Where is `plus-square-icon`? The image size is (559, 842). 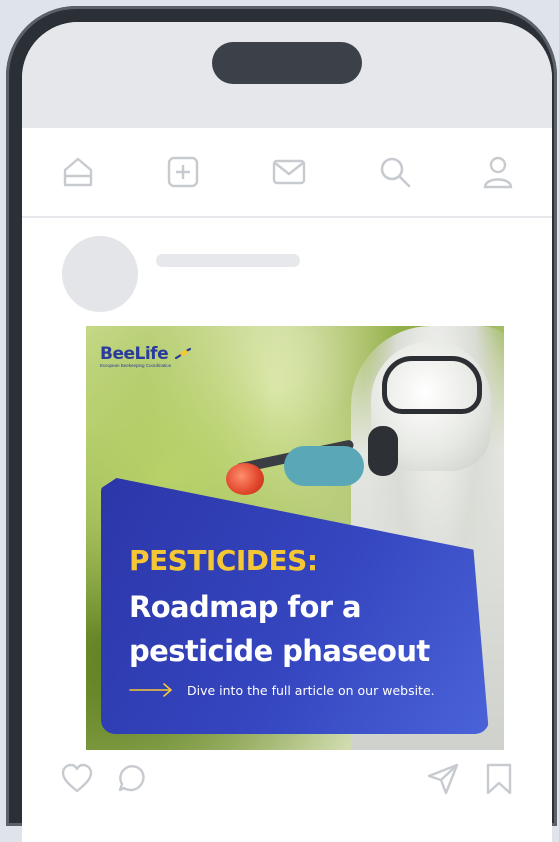
plus-square-icon is located at coordinates (183, 172).